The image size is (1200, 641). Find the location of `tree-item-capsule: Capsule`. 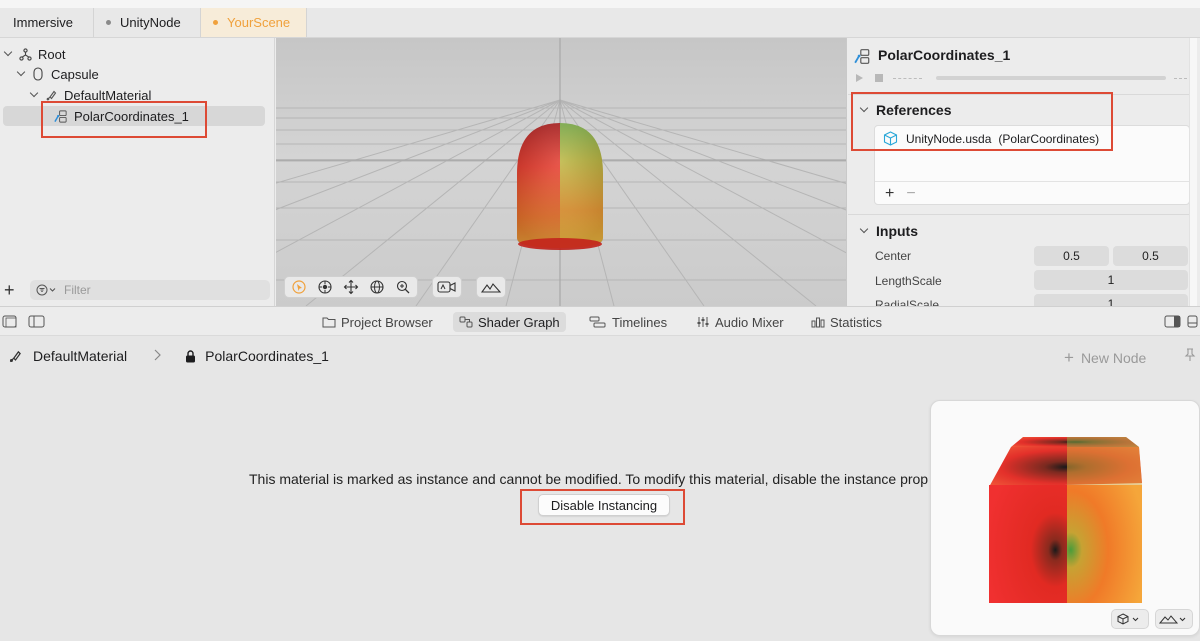

tree-item-capsule: Capsule is located at coordinates (58, 74).